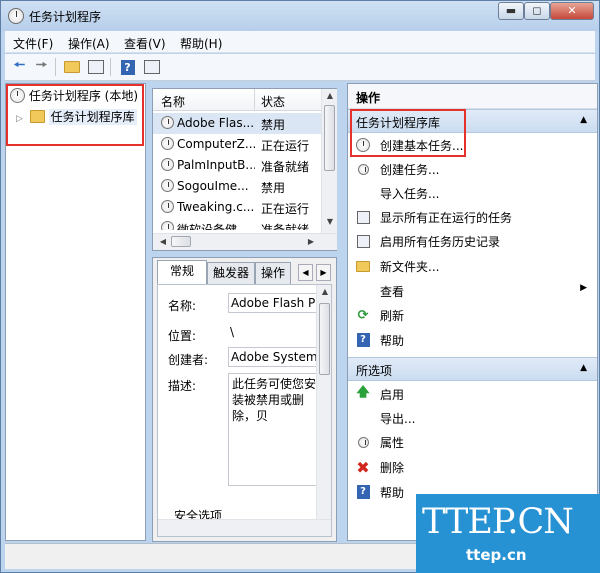 Image resolution: width=600 pixels, height=573 pixels. Describe the element at coordinates (182, 386) in the screenshot. I see `description-label: 描述:` at that location.